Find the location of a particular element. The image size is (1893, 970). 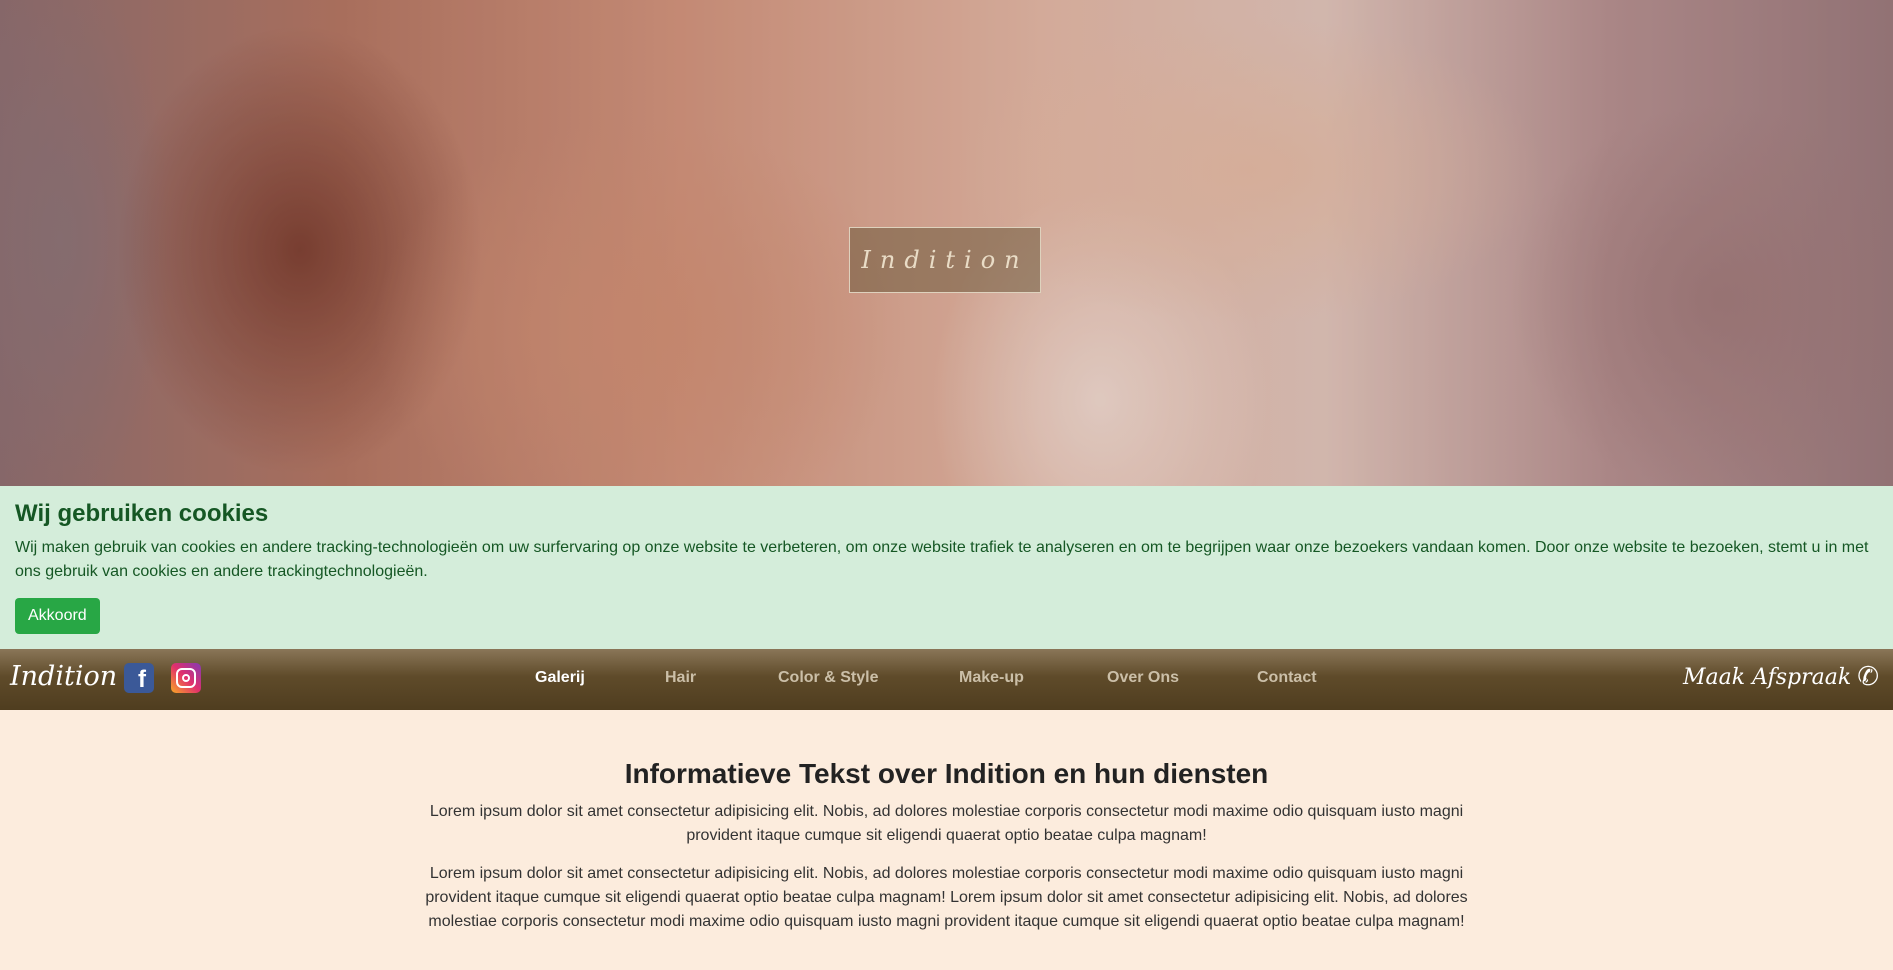

instagram-link is located at coordinates (186, 678).